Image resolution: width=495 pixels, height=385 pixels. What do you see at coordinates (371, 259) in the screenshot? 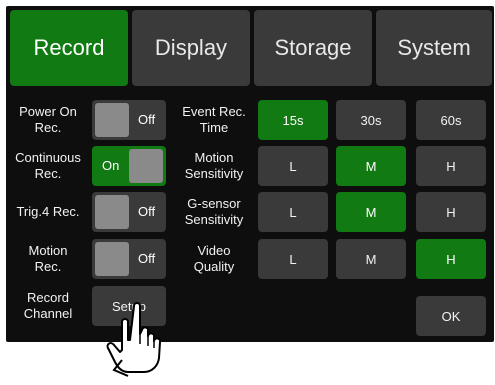
I see `video-quality-medium-button: M` at bounding box center [371, 259].